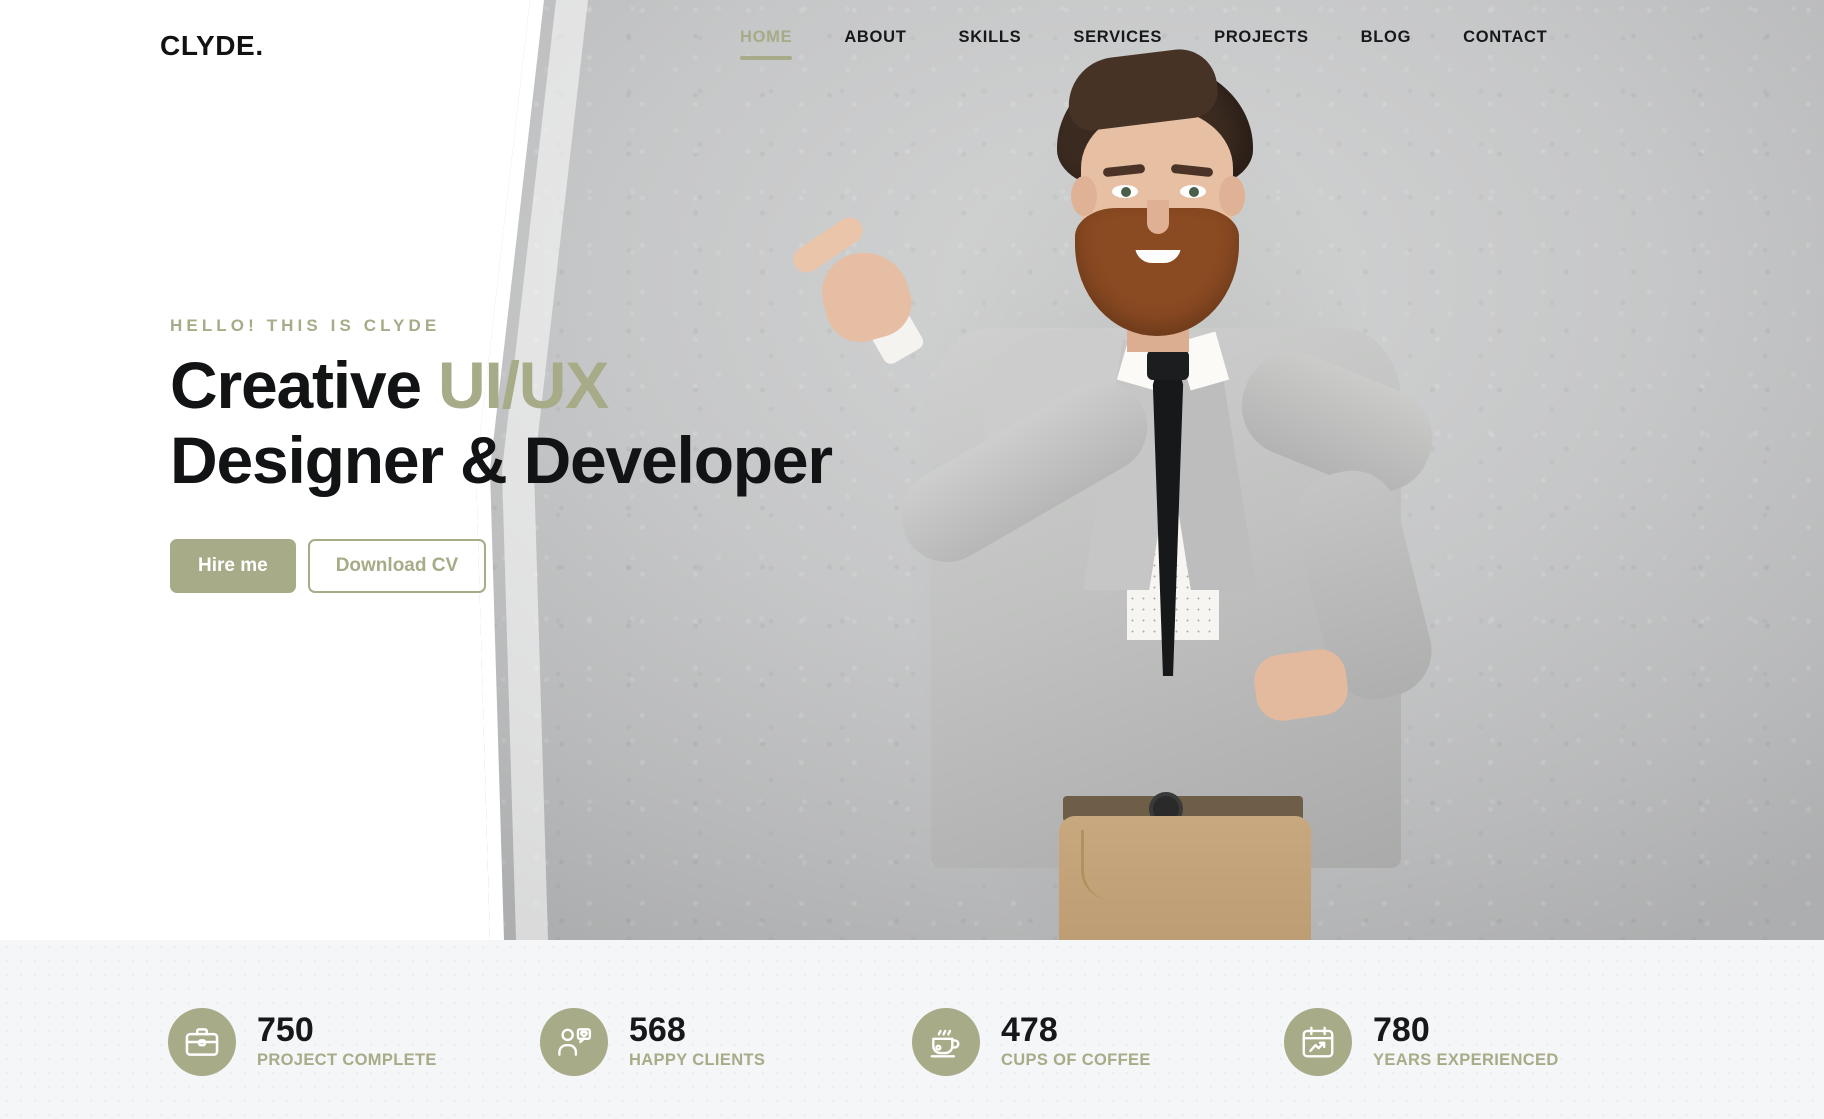  What do you see at coordinates (989, 44) in the screenshot?
I see `nav-item-skills: SKILLS` at bounding box center [989, 44].